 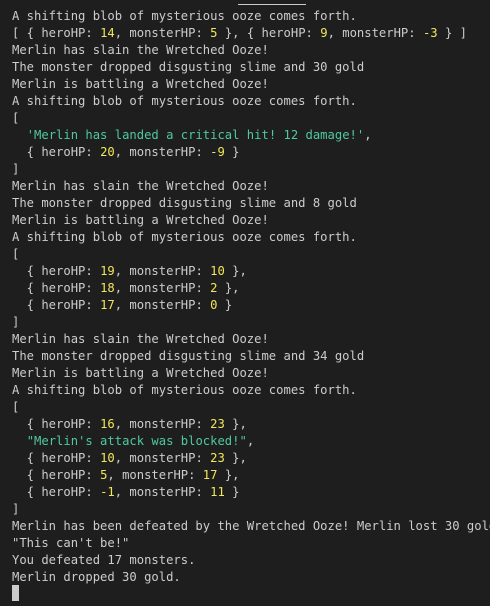 I want to click on number-token: -9, so click(x=217, y=152).